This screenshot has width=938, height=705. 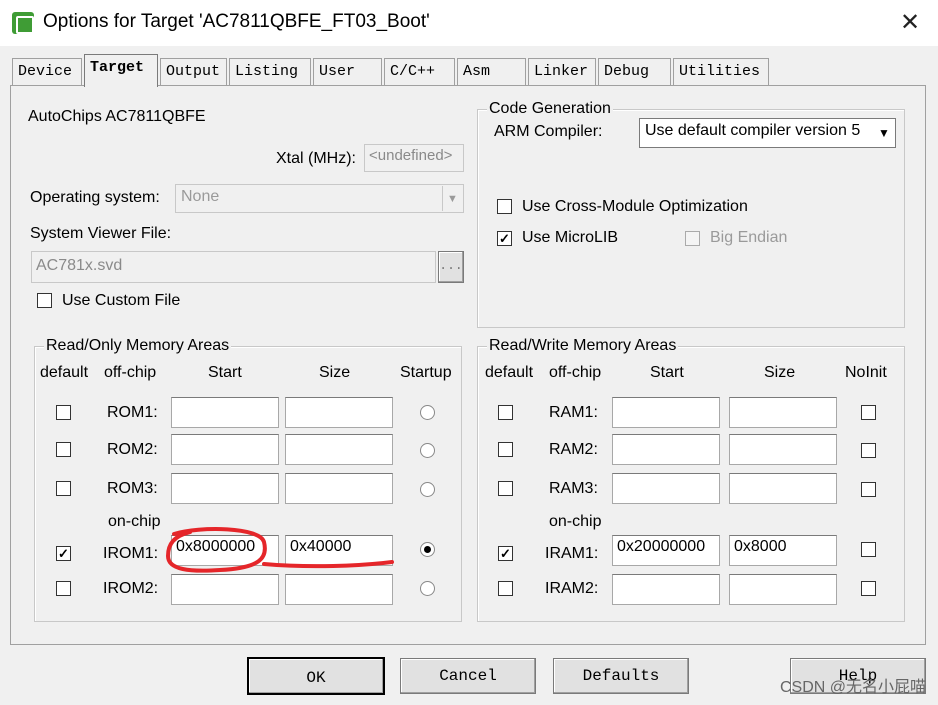 I want to click on ok-button: OK, so click(x=316, y=676).